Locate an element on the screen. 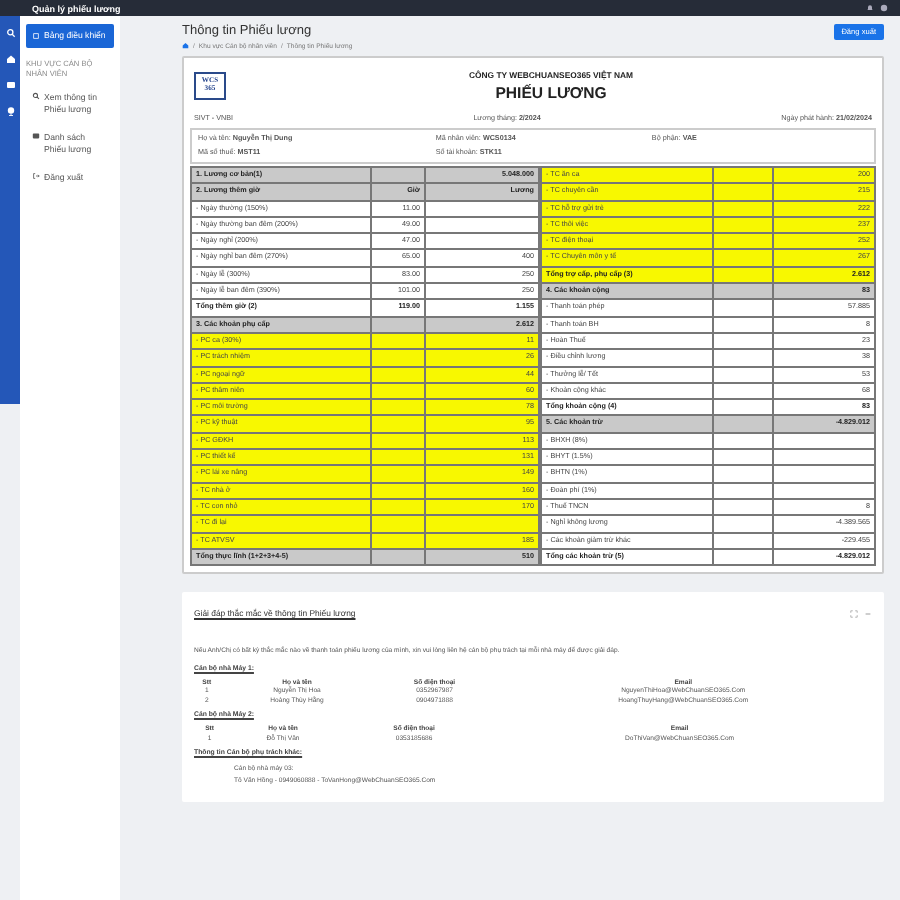 This screenshot has width=900, height=900. user-icon is located at coordinates (884, 8).